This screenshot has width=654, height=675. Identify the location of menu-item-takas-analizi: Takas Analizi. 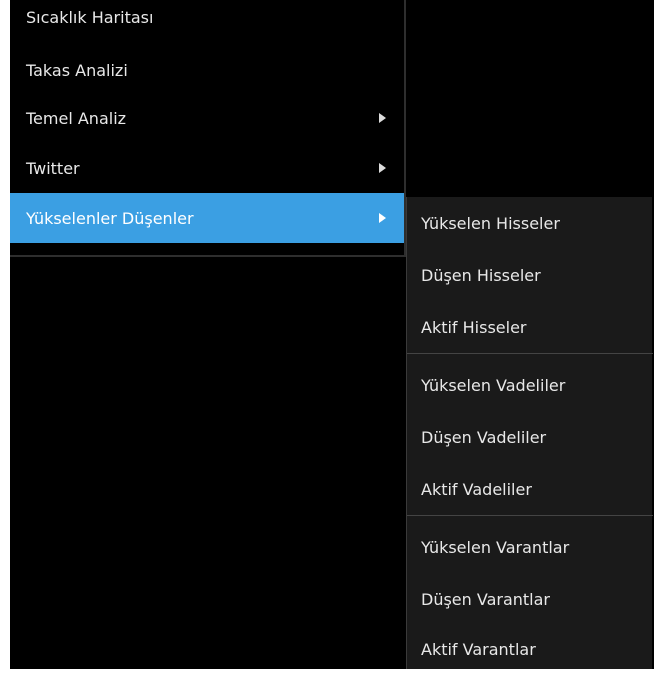
(207, 70).